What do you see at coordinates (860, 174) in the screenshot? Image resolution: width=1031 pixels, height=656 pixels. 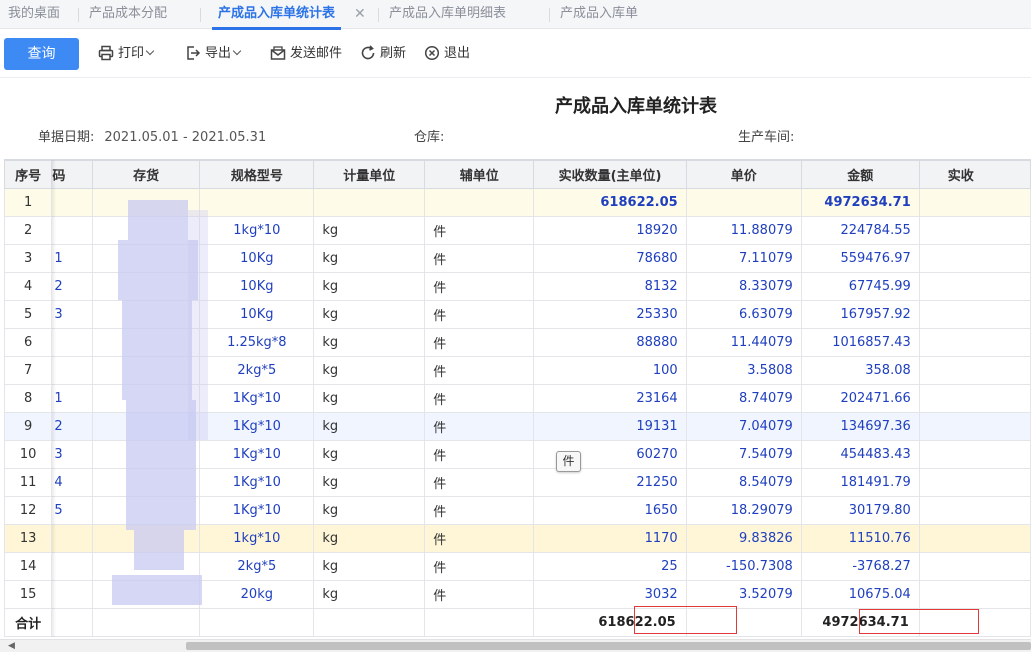 I see `col-header-amount: 金额` at bounding box center [860, 174].